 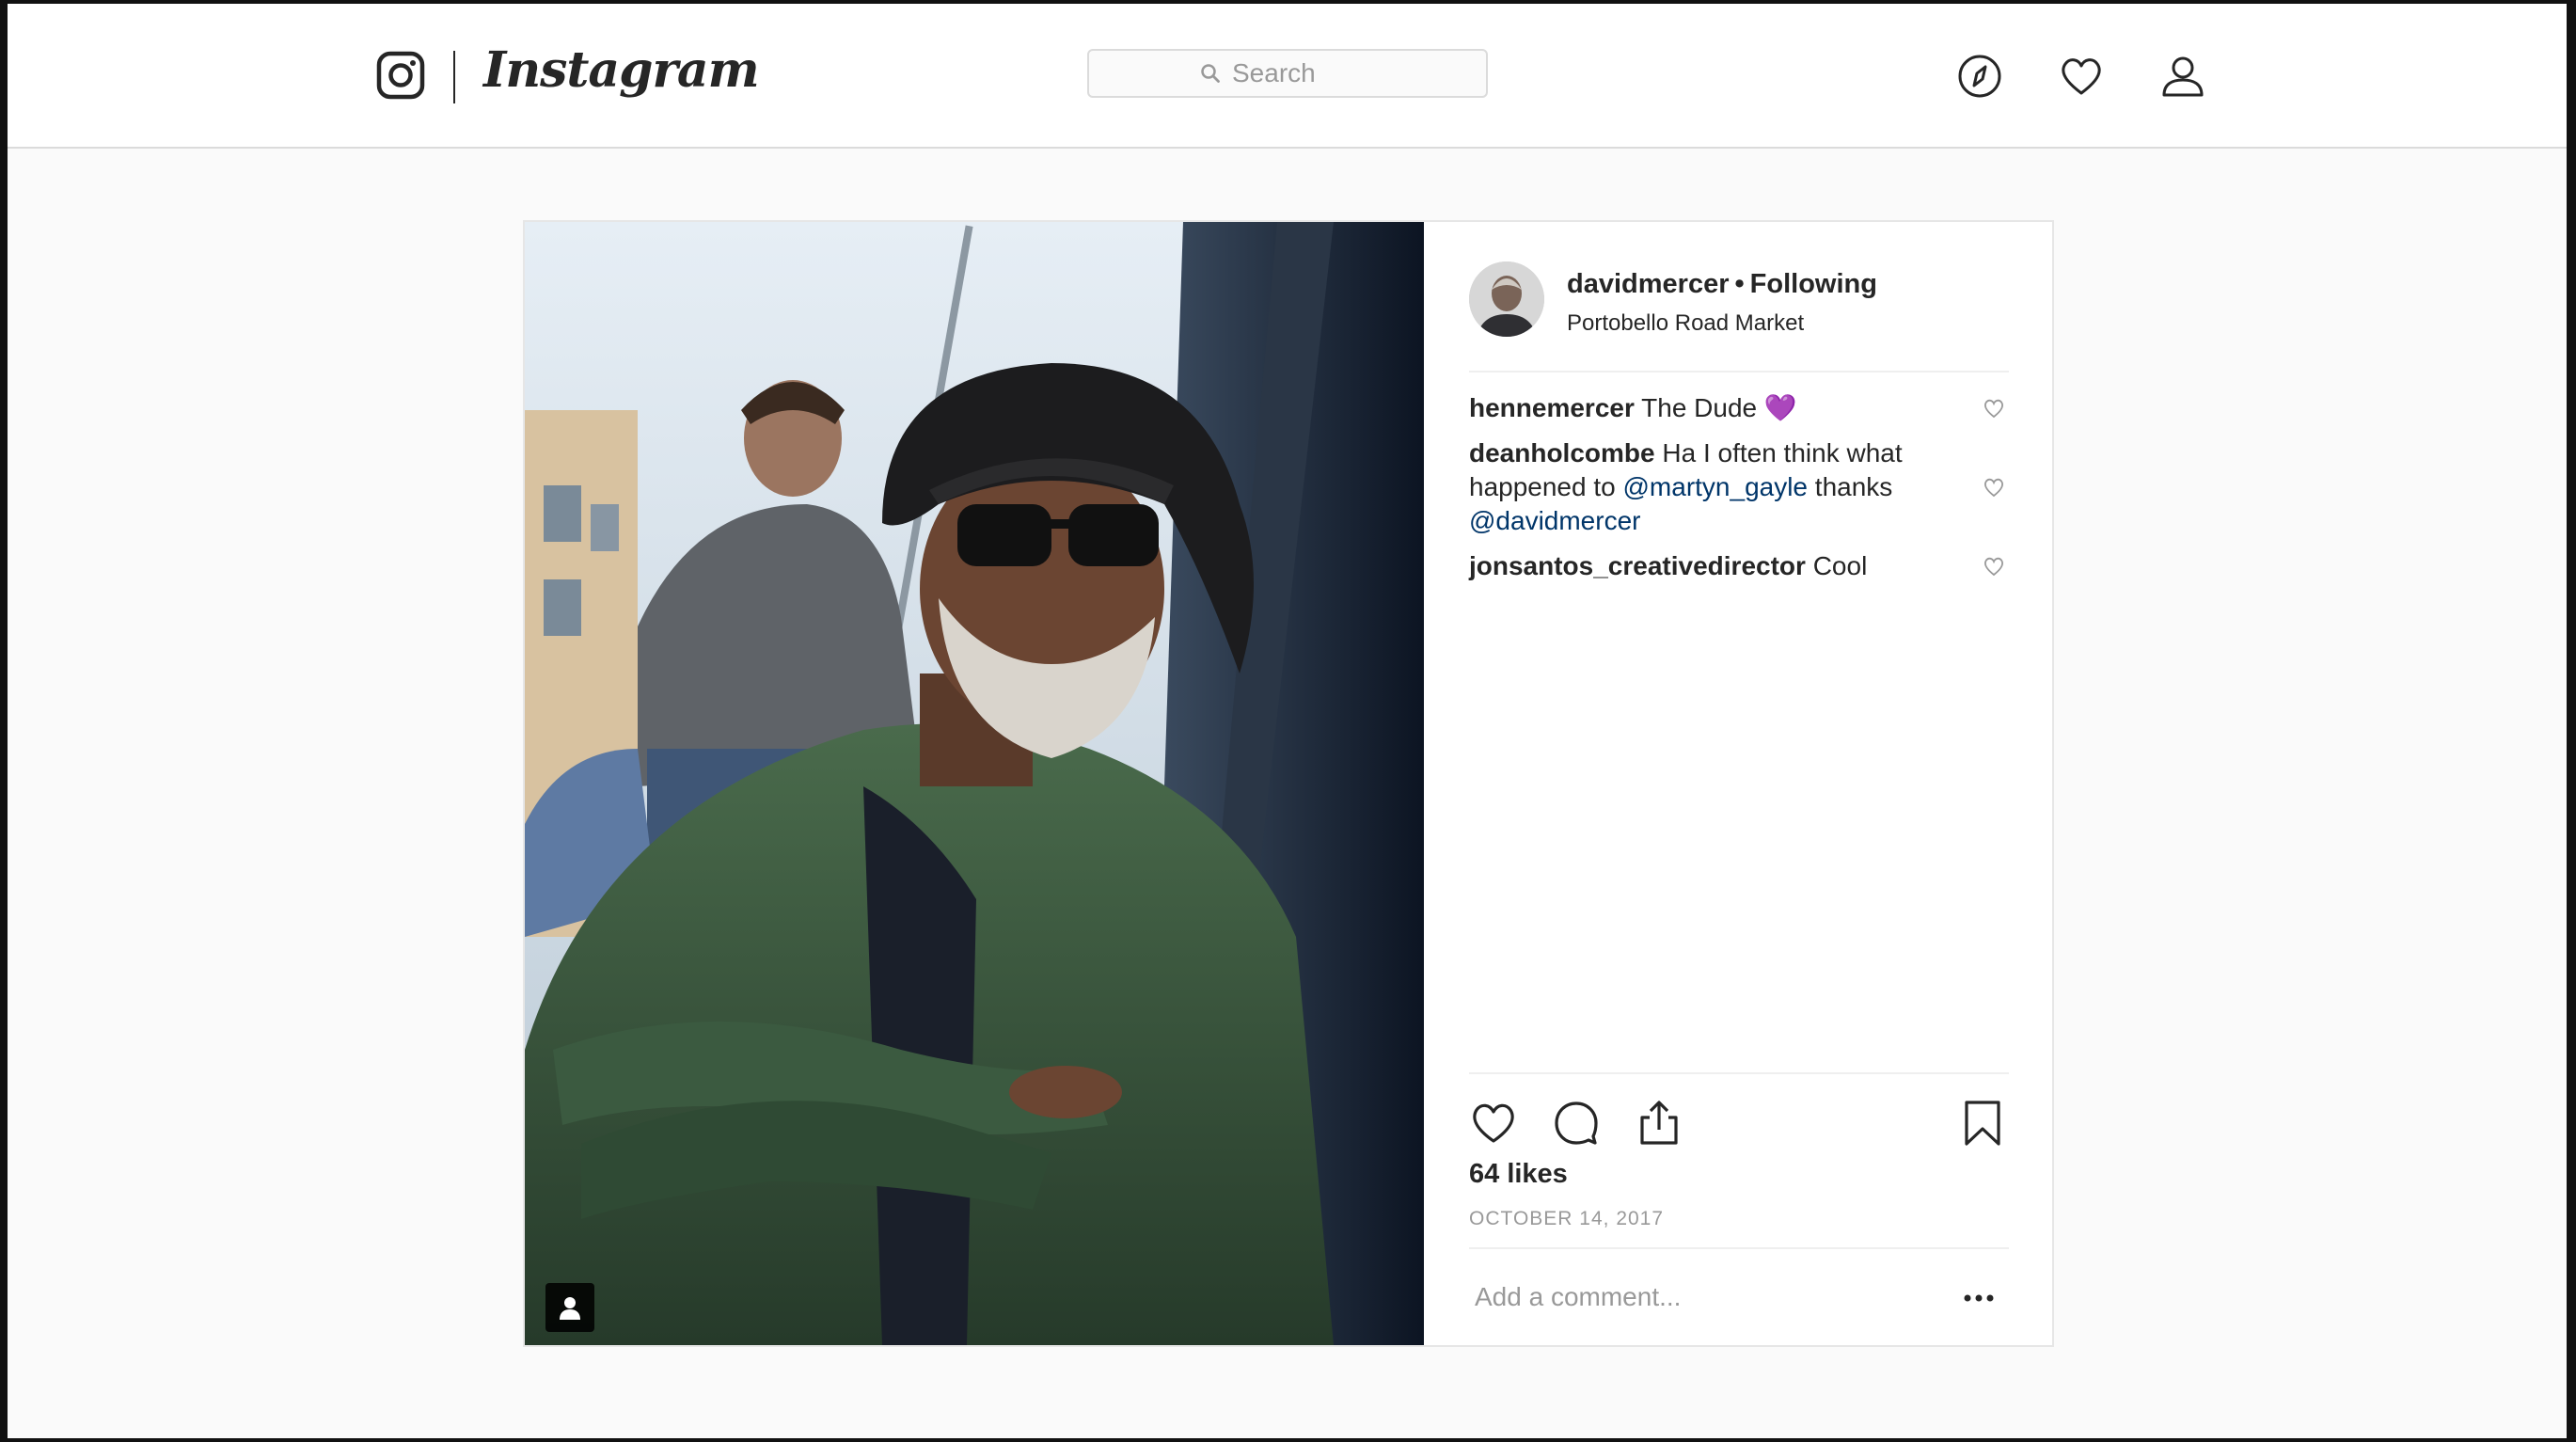 What do you see at coordinates (1506, 299) in the screenshot?
I see `avatar` at bounding box center [1506, 299].